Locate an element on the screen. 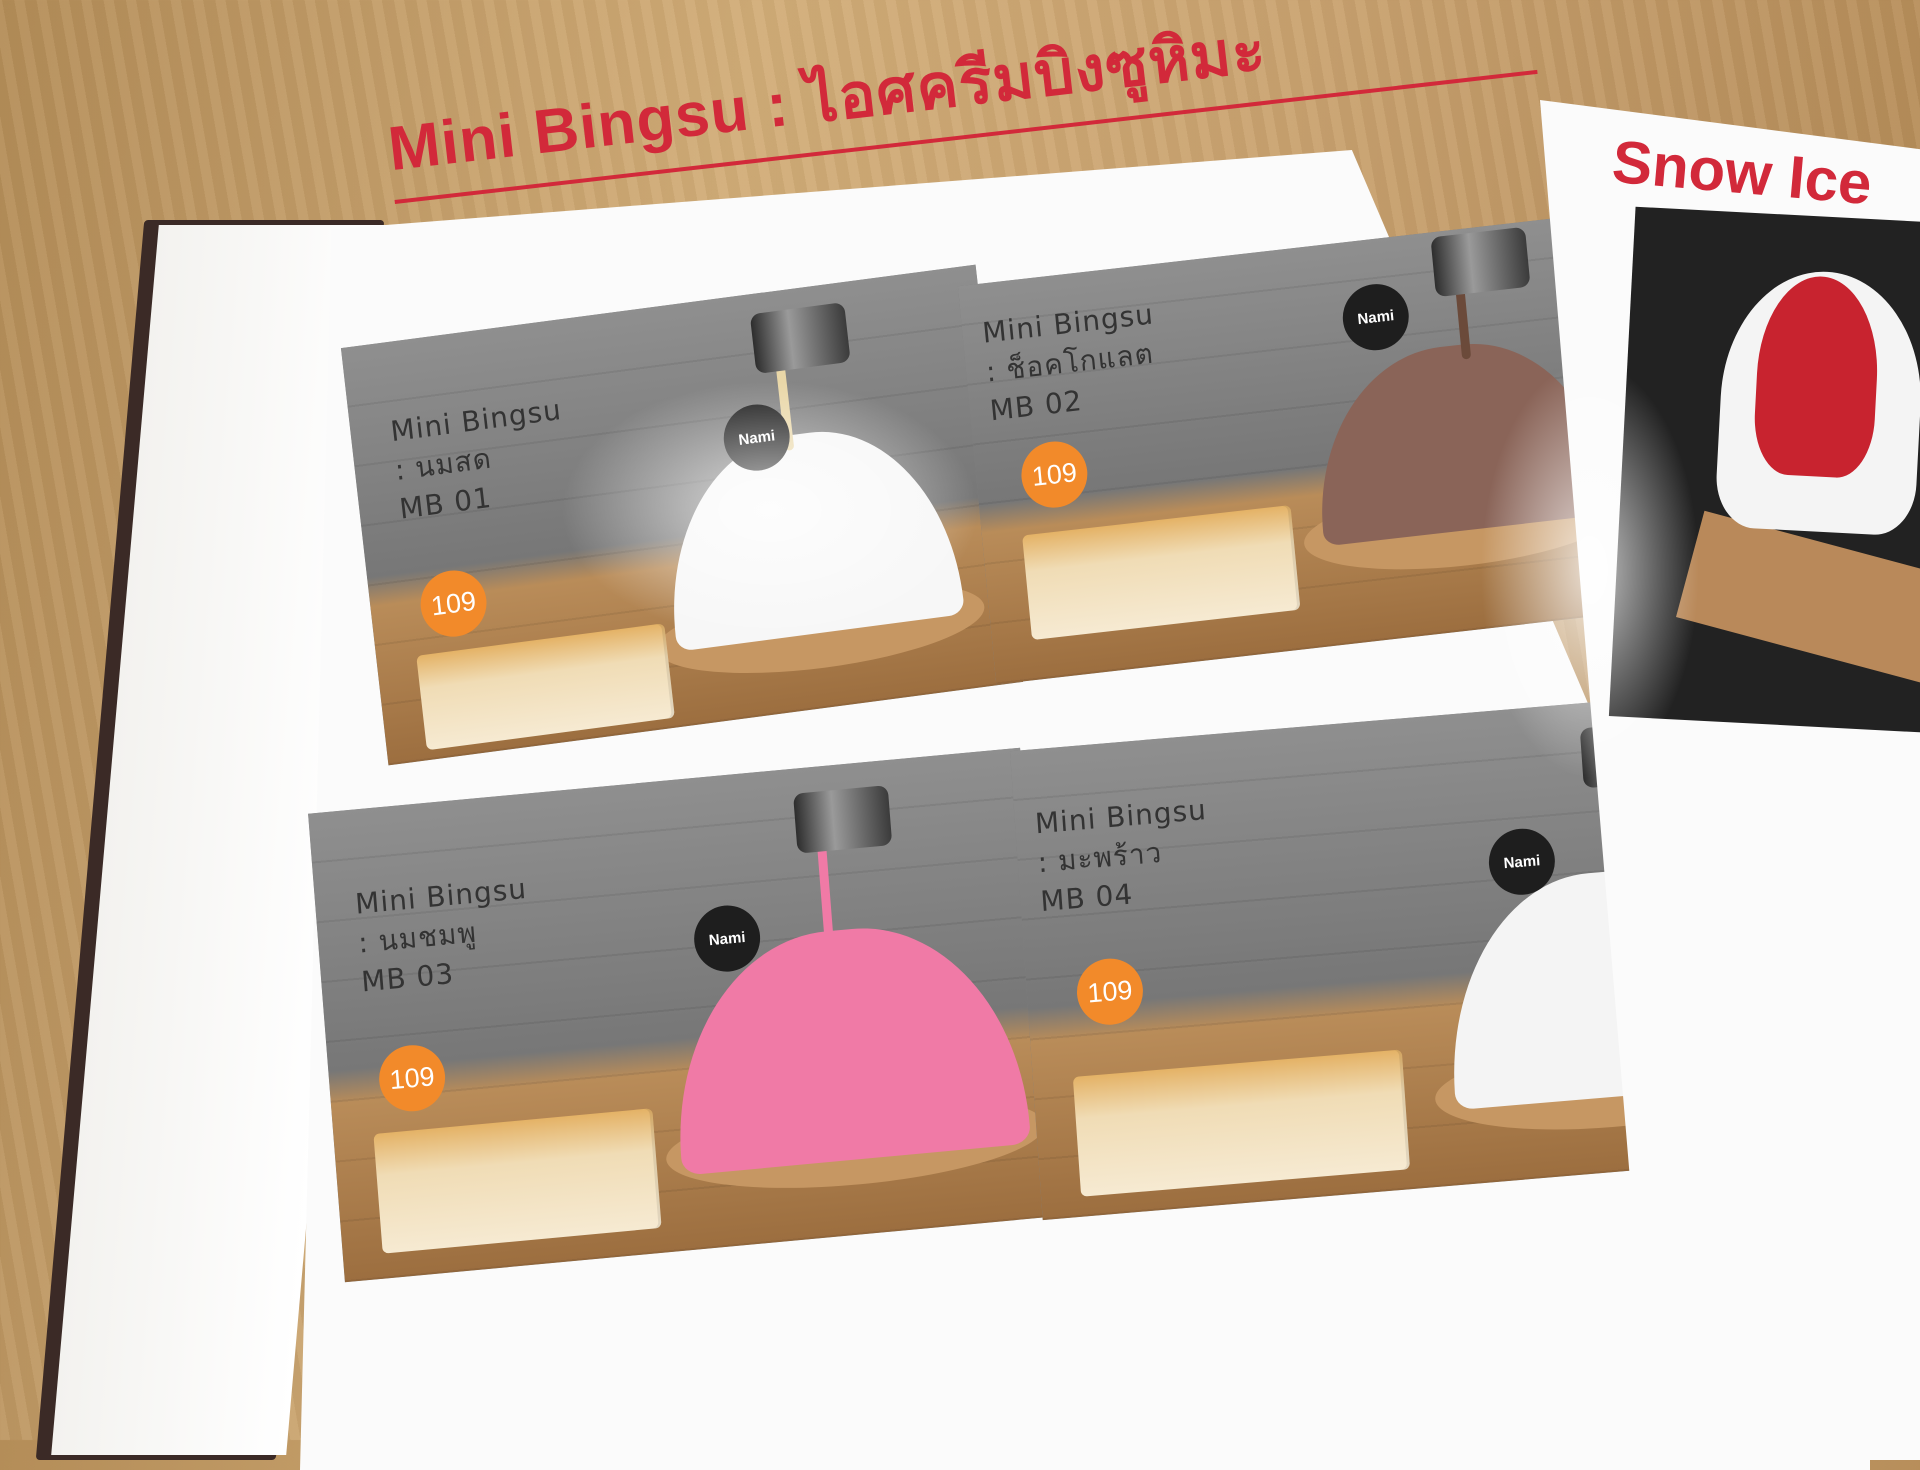 This screenshot has width=1920, height=1470. page-title: Mini Bingsu : ไอศครีมบิงซูหิมะ is located at coordinates (827, 100).